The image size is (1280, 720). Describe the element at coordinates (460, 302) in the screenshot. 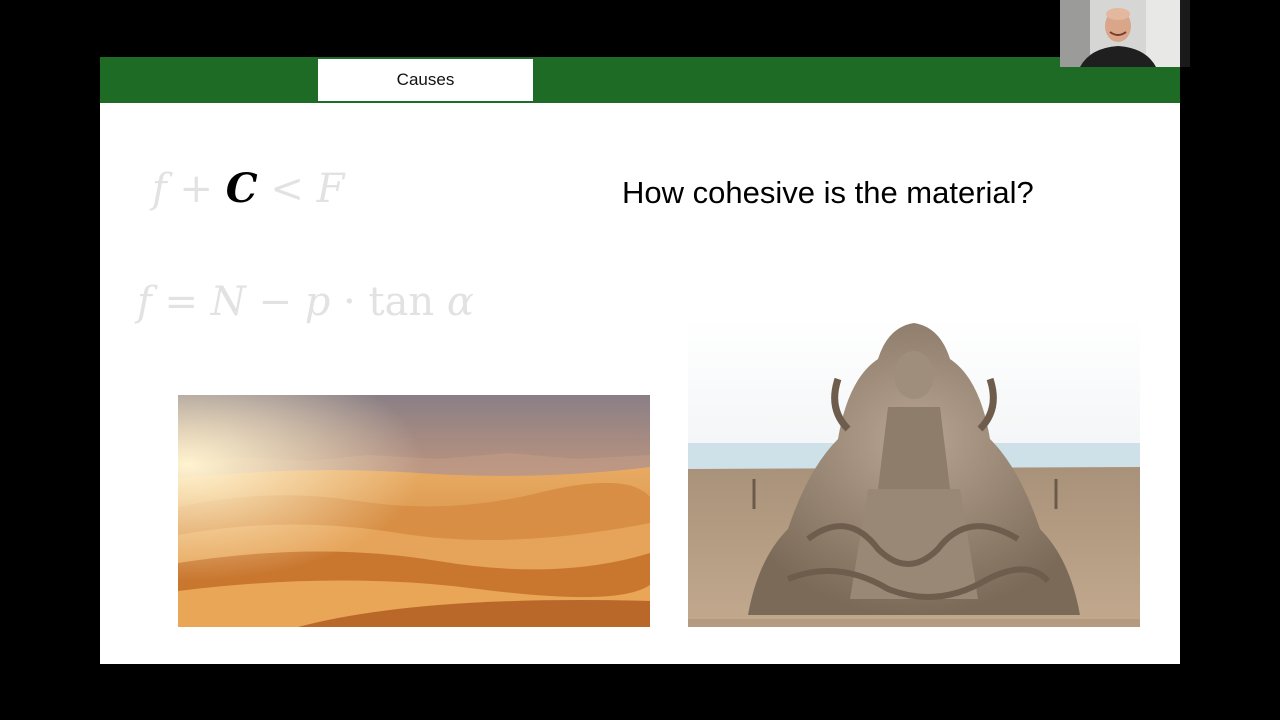

I see `formula-alpha: α` at that location.